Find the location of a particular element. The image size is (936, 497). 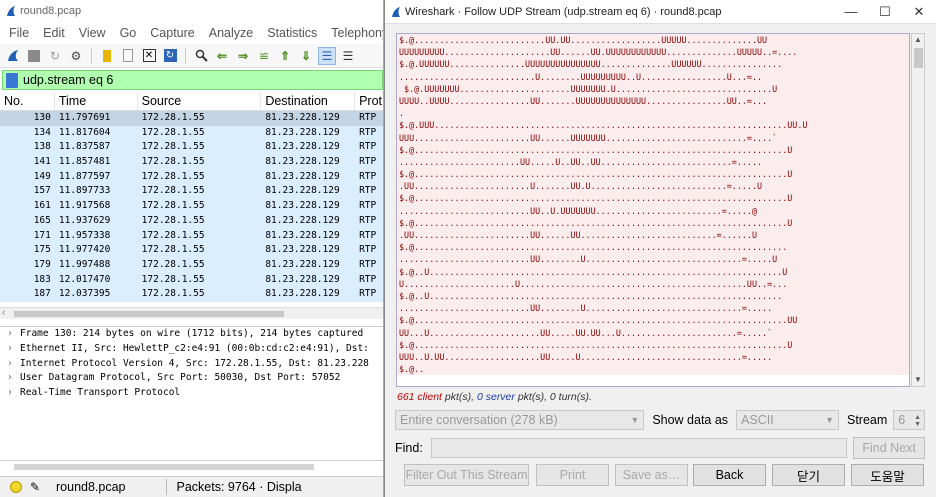

menu-telephony: Telephony is located at coordinates (353, 33).